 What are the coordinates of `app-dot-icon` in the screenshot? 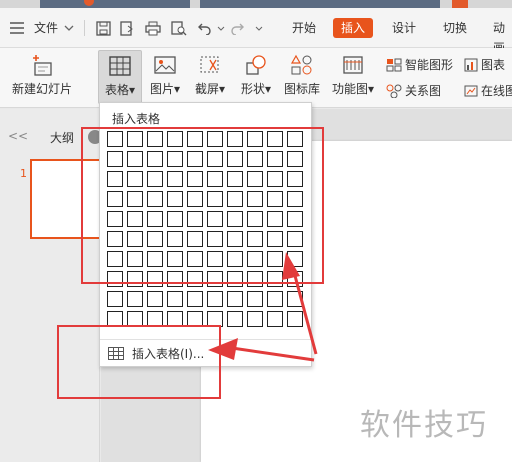 It's located at (89, 3).